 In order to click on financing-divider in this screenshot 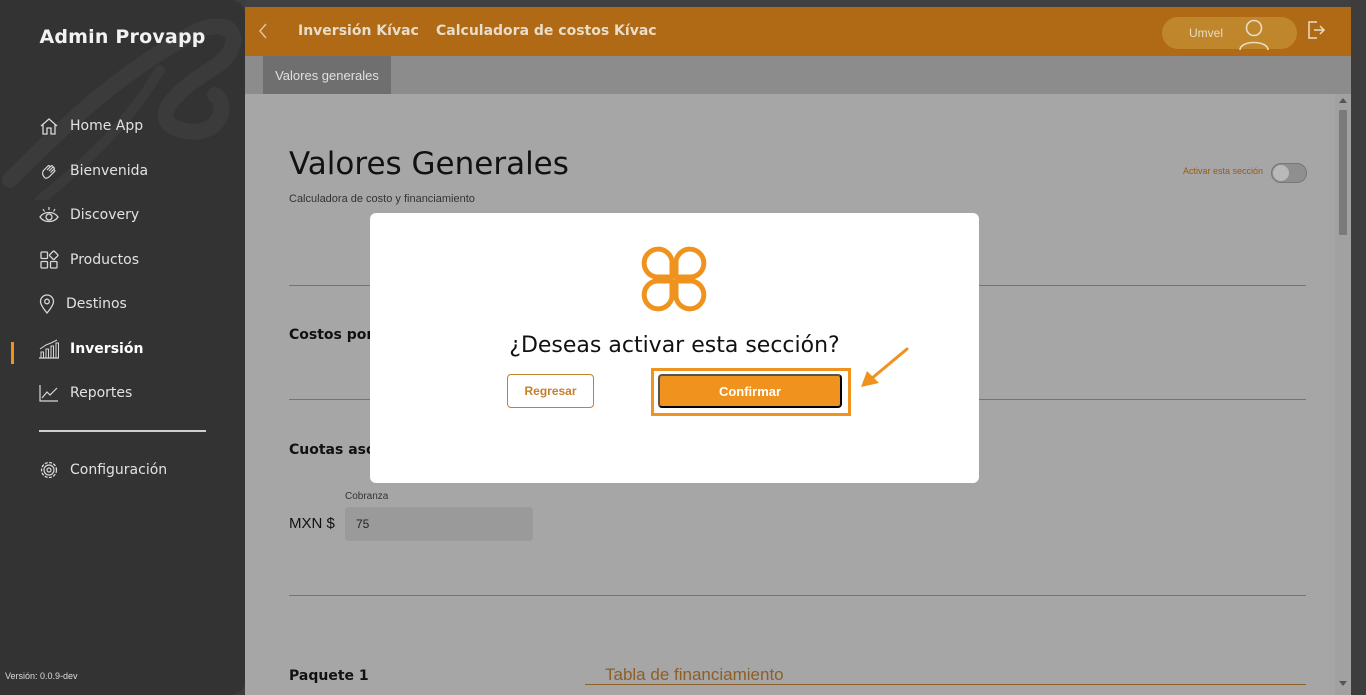, I will do `click(945, 684)`.